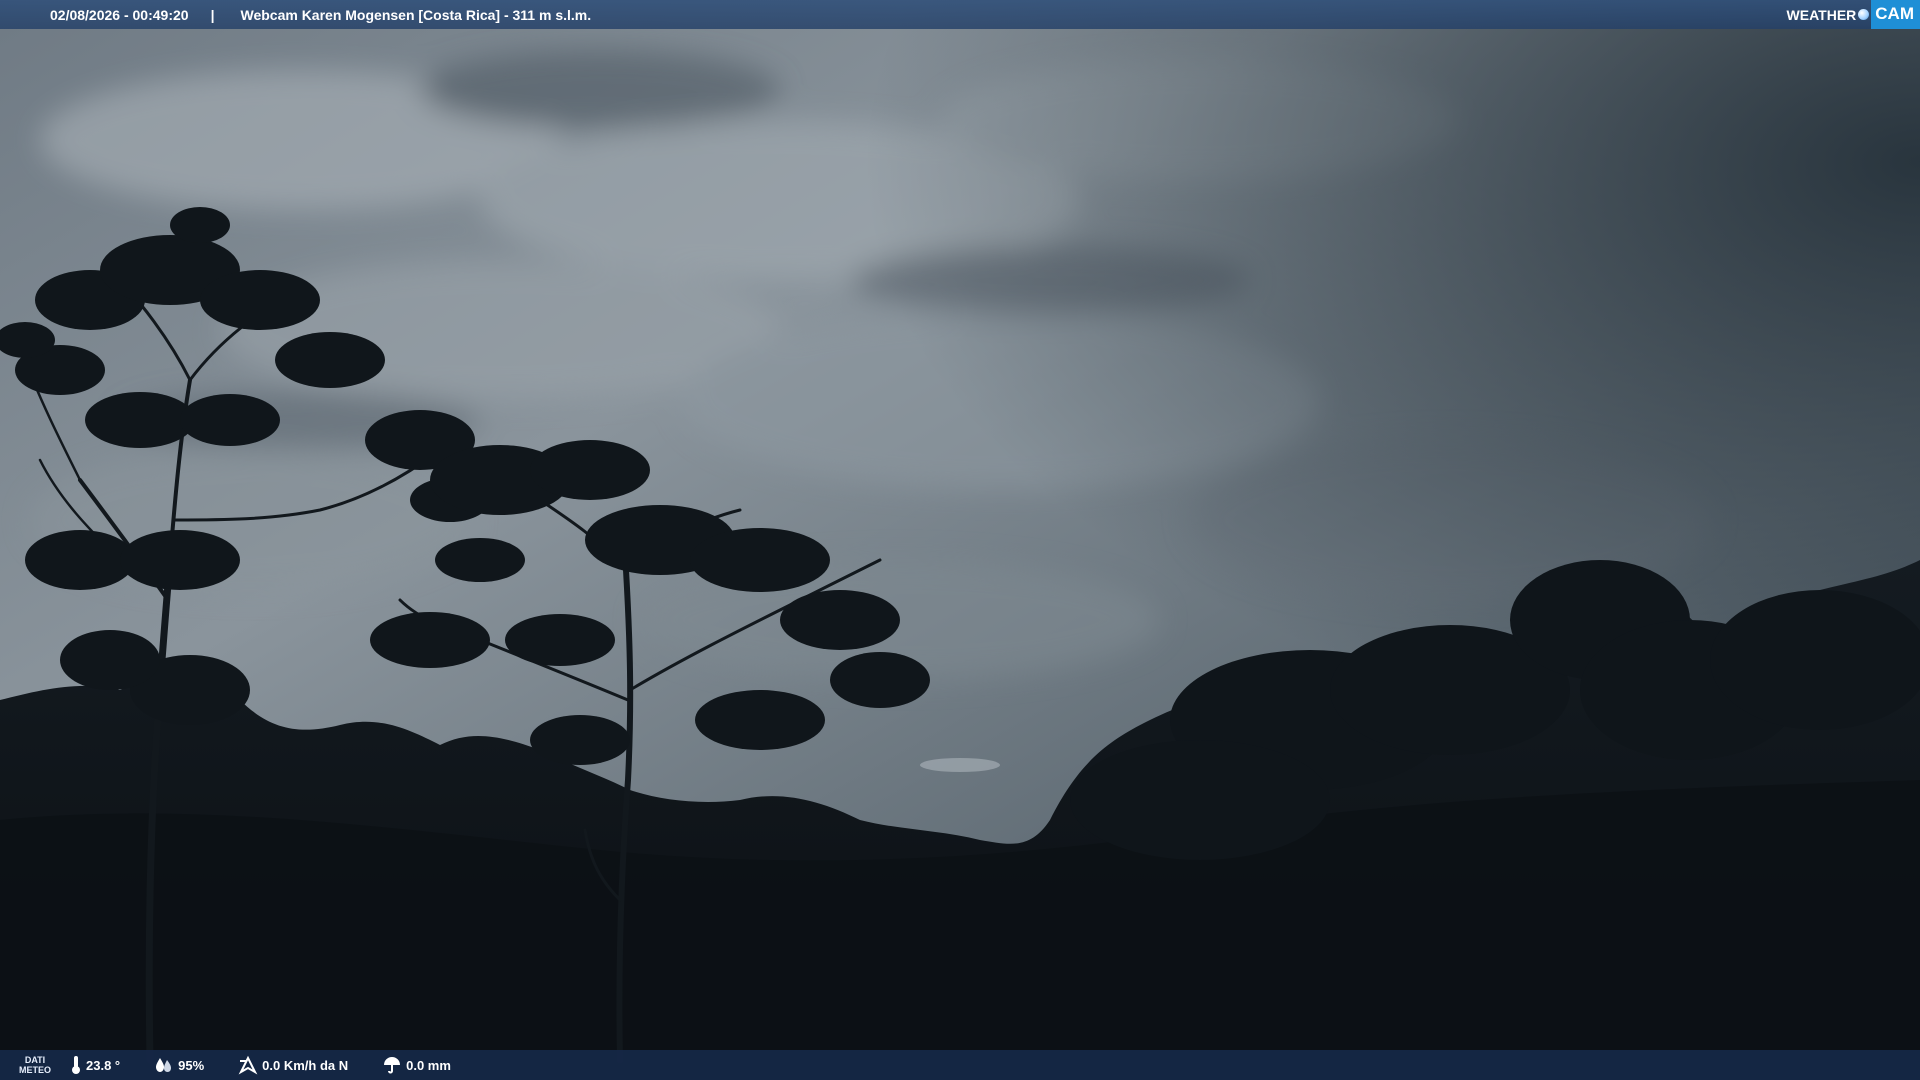 Image resolution: width=1920 pixels, height=1080 pixels. Describe the element at coordinates (305, 1065) in the screenshot. I see `wind-value: 0.0 Km/h da N` at that location.